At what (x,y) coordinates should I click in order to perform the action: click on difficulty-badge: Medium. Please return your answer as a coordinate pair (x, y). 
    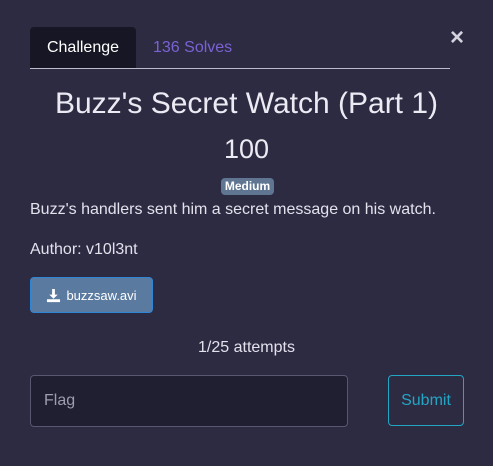
    Looking at the image, I should click on (247, 186).